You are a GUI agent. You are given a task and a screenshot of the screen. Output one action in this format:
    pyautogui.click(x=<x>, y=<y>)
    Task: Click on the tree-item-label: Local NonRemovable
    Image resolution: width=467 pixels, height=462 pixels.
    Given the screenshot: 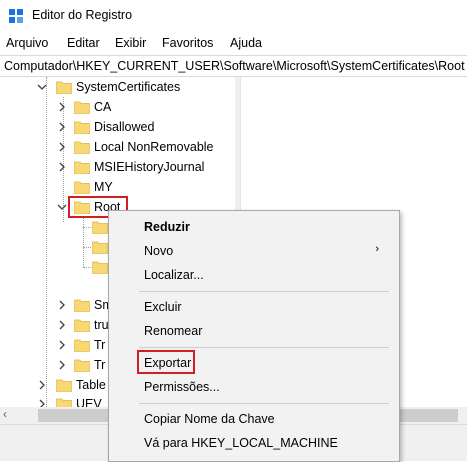 What is the action you would take?
    pyautogui.click(x=154, y=147)
    